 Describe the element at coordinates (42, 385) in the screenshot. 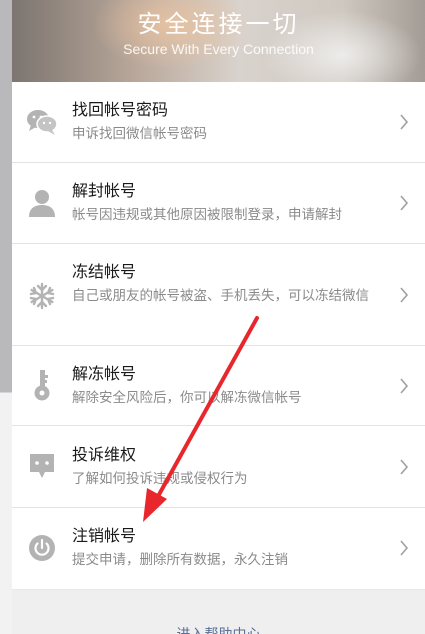

I see `key-icon` at that location.